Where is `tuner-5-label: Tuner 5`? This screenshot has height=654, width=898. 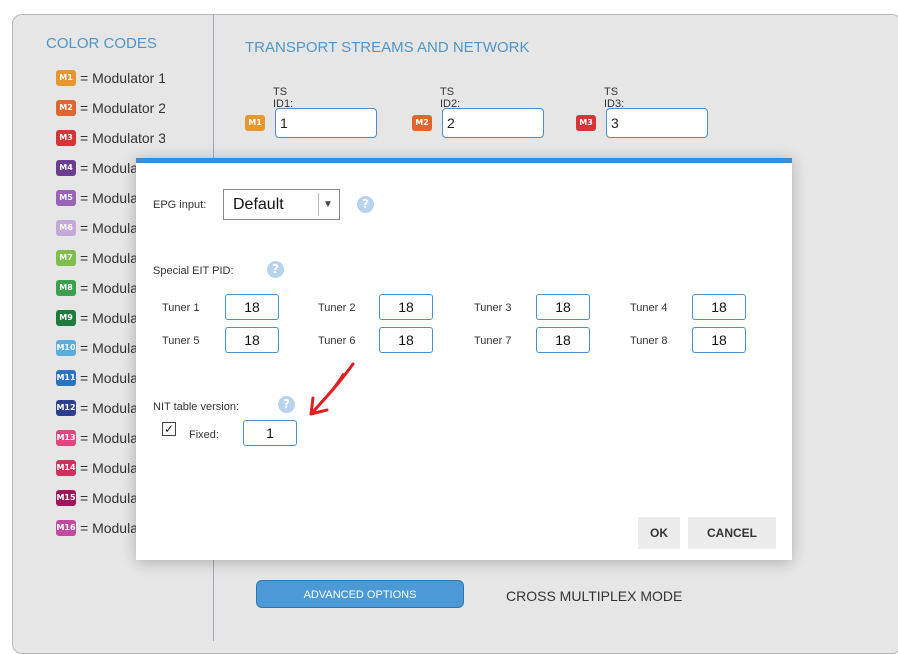 tuner-5-label: Tuner 5 is located at coordinates (181, 341).